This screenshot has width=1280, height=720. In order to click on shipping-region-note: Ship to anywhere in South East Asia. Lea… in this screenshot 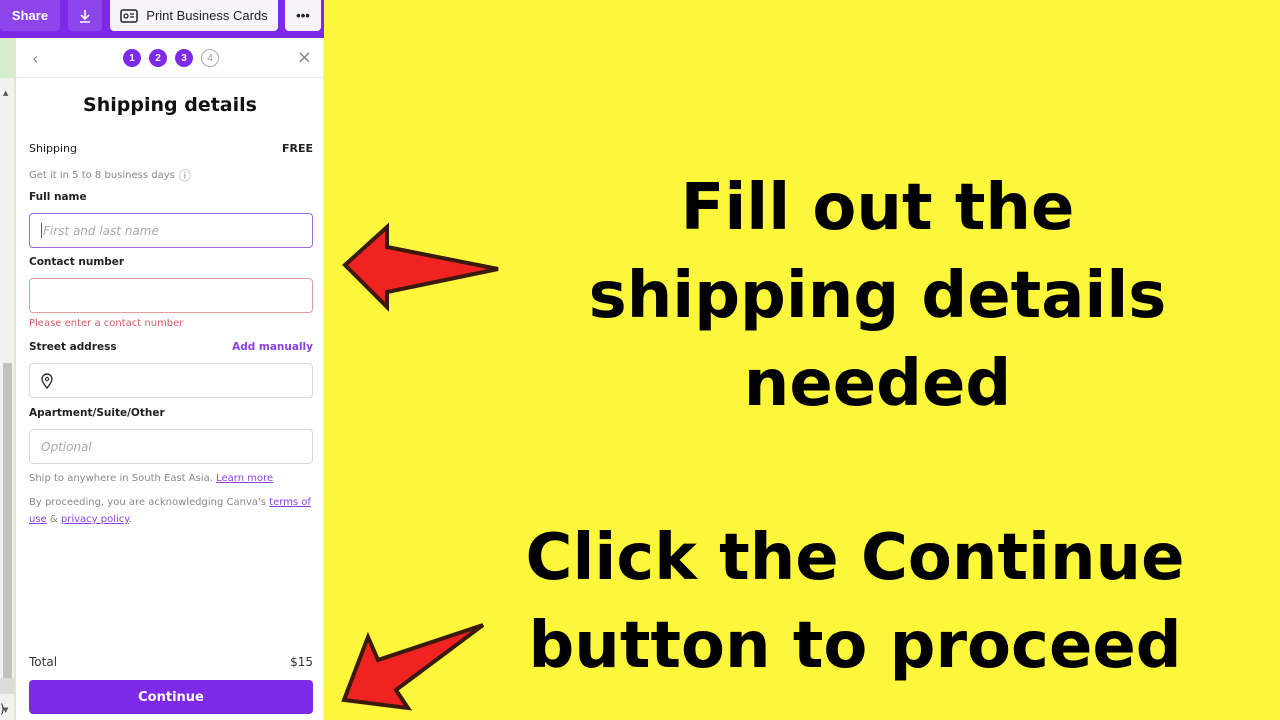, I will do `click(171, 478)`.